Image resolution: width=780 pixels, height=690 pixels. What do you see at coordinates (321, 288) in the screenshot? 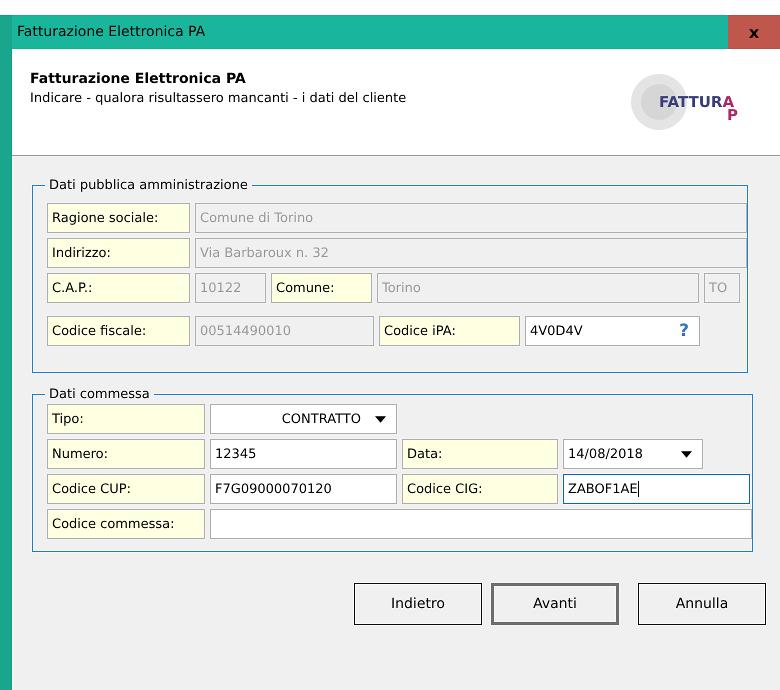
I see `field-label: Comune:` at bounding box center [321, 288].